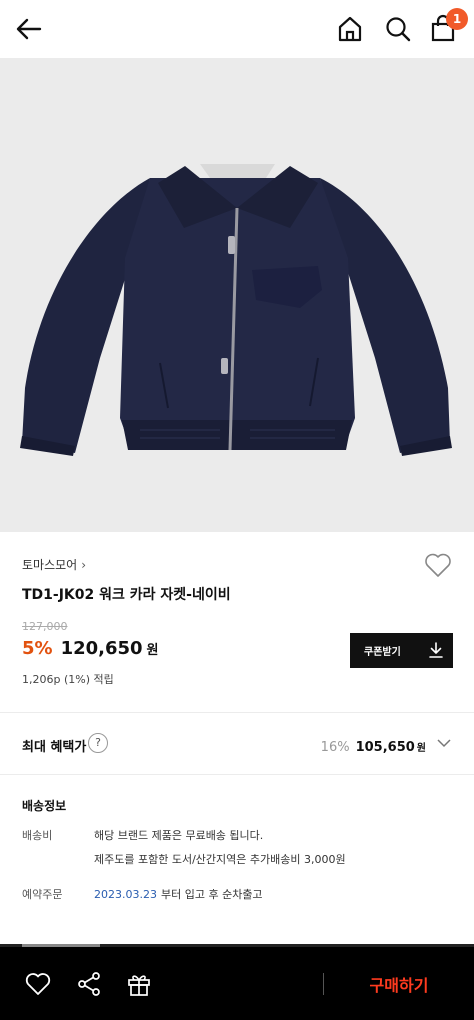 The height and width of the screenshot is (1020, 474). I want to click on wishlist-heart-icon, so click(438, 565).